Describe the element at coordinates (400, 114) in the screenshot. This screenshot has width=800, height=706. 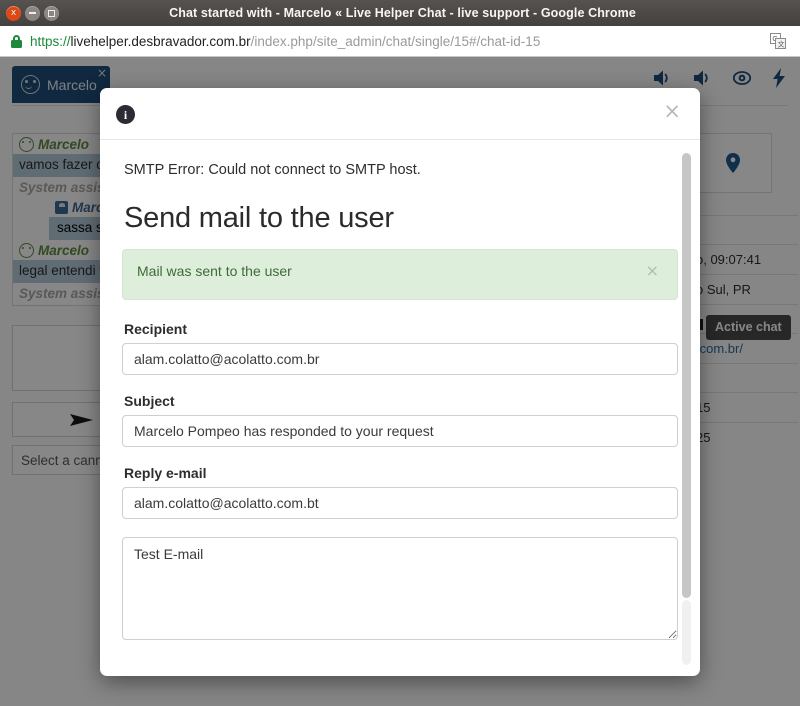
I see `modal-header: i ×` at that location.